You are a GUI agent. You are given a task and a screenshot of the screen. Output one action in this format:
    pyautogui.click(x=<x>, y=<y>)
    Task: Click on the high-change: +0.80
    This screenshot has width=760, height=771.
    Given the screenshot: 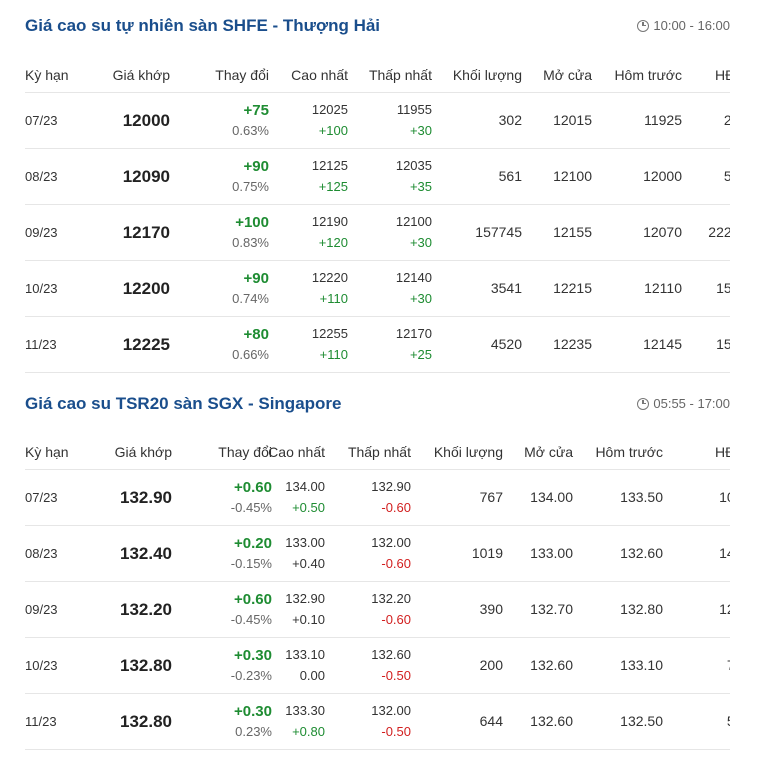 What is the action you would take?
    pyautogui.click(x=308, y=731)
    